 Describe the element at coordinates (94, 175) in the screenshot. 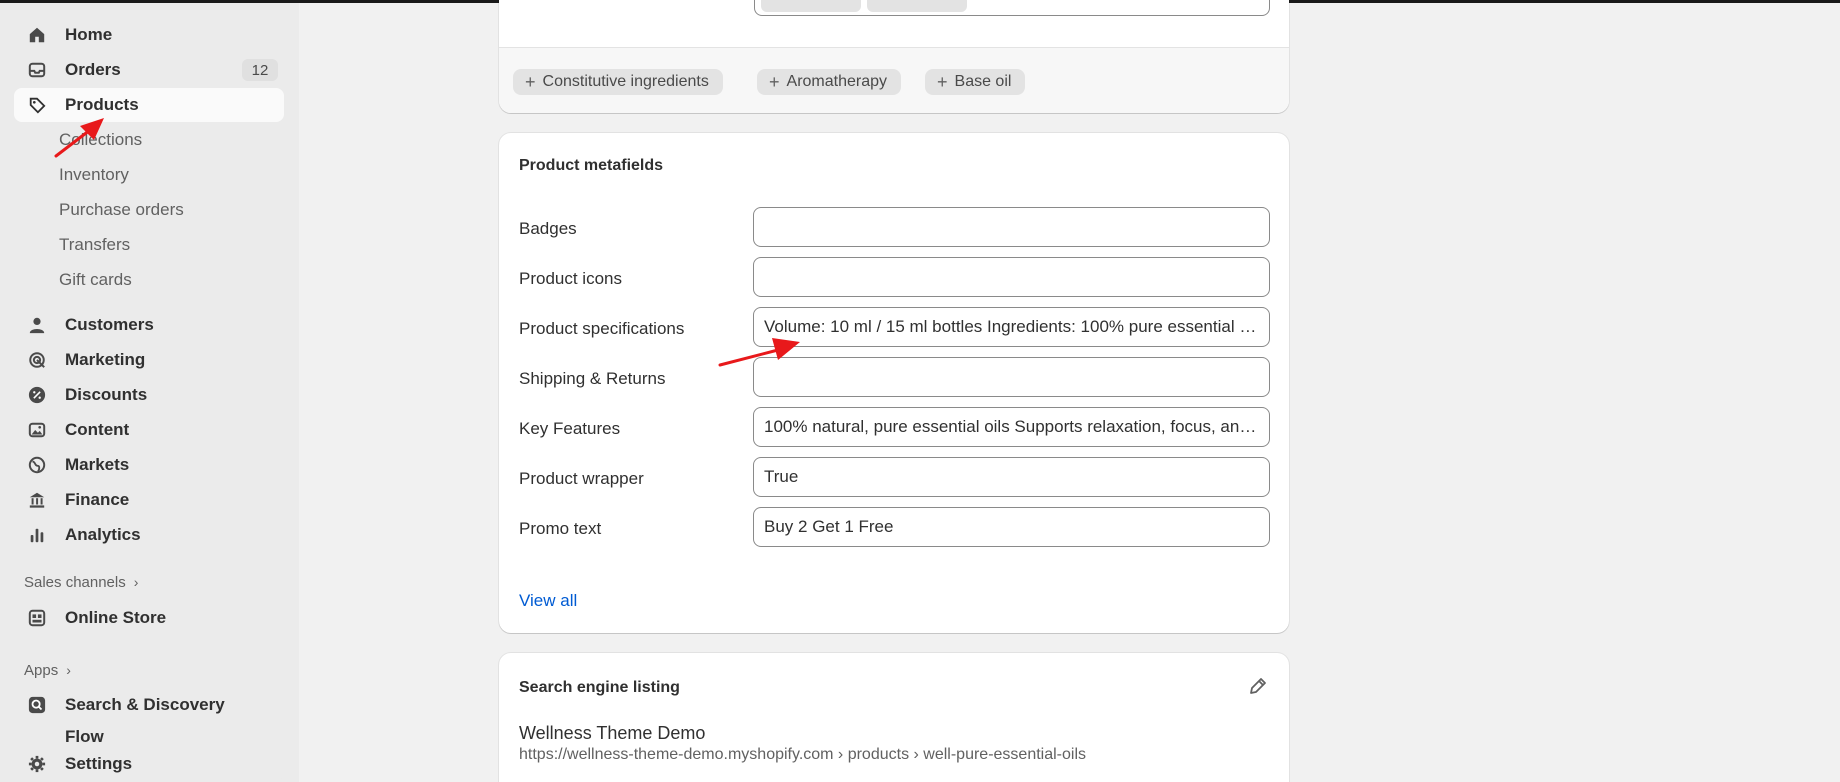

I see `nav-inventory: Inventory` at that location.